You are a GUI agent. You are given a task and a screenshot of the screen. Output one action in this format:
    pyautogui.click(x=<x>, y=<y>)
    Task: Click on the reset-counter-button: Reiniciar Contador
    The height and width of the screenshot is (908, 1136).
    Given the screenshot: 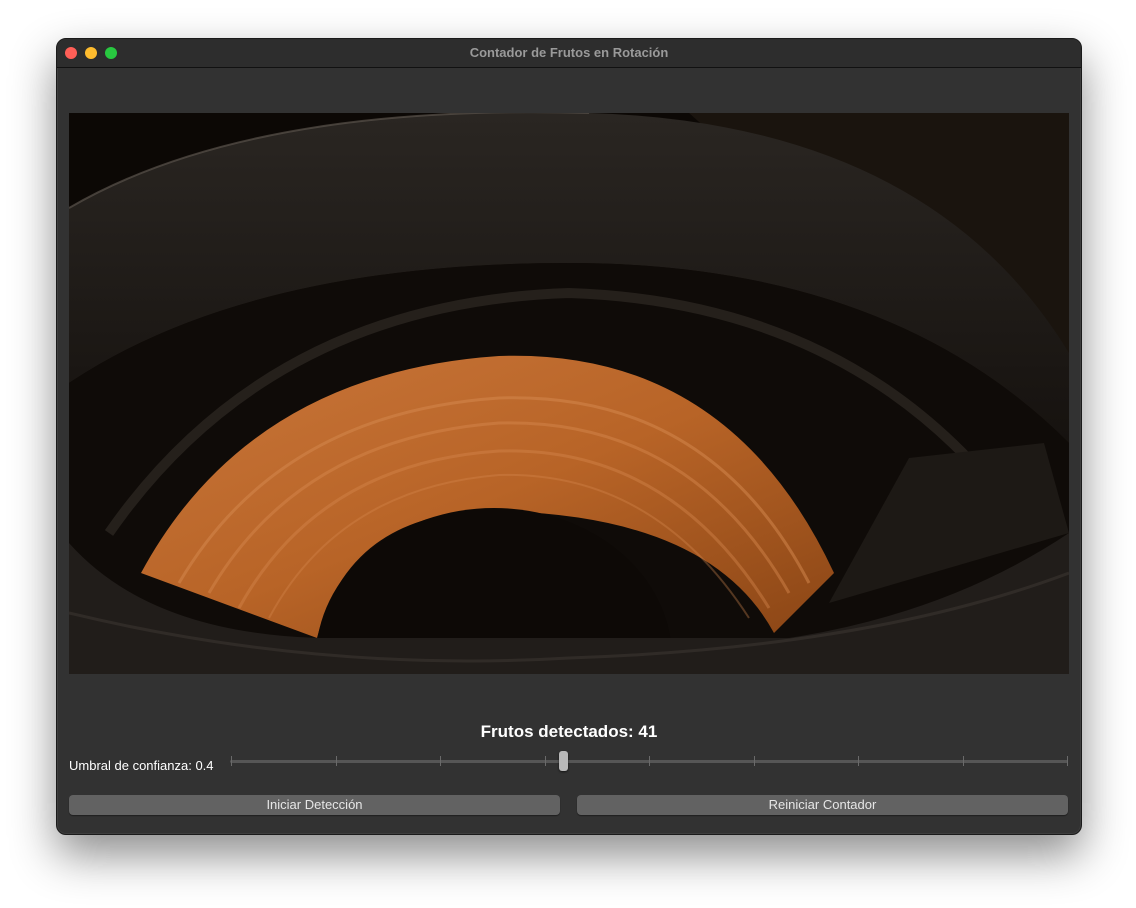 What is the action you would take?
    pyautogui.click(x=822, y=805)
    